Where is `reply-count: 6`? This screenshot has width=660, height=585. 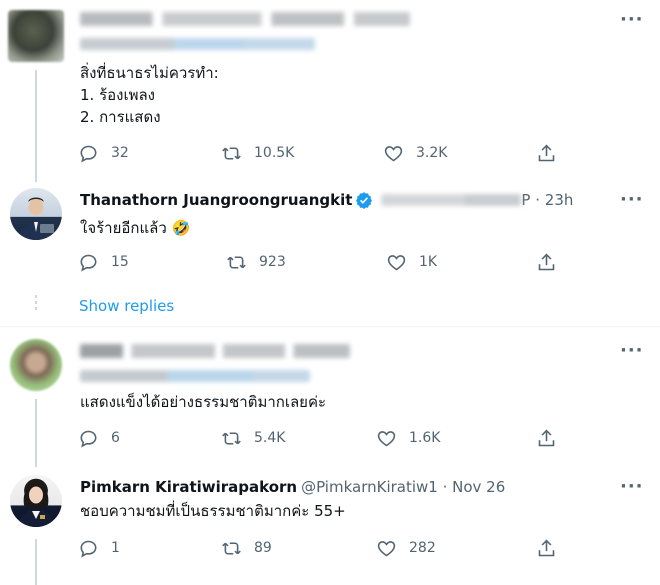
reply-count: 6 is located at coordinates (115, 438).